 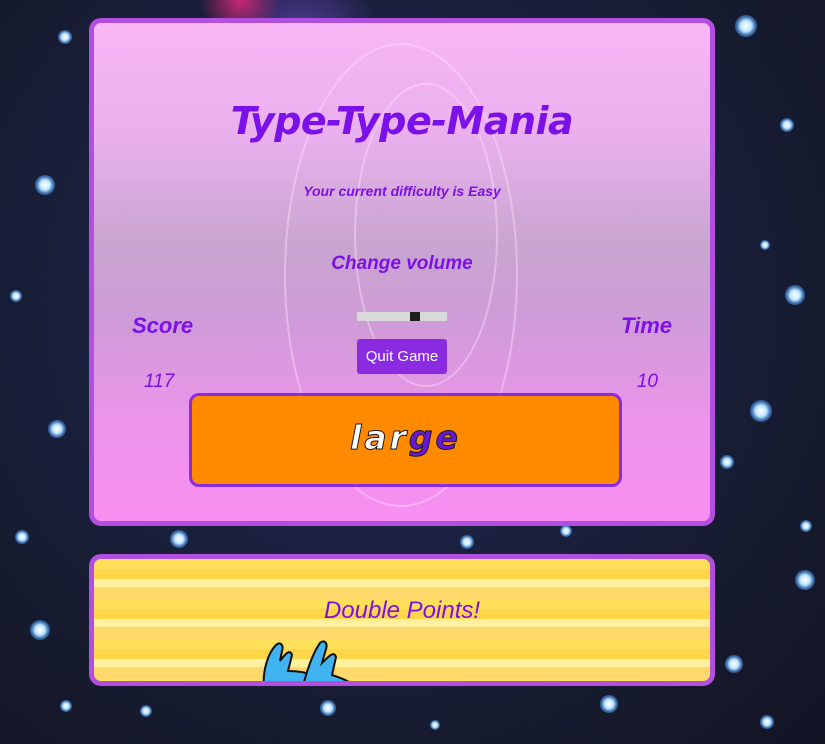 I want to click on typed-letters: lar, so click(x=379, y=438).